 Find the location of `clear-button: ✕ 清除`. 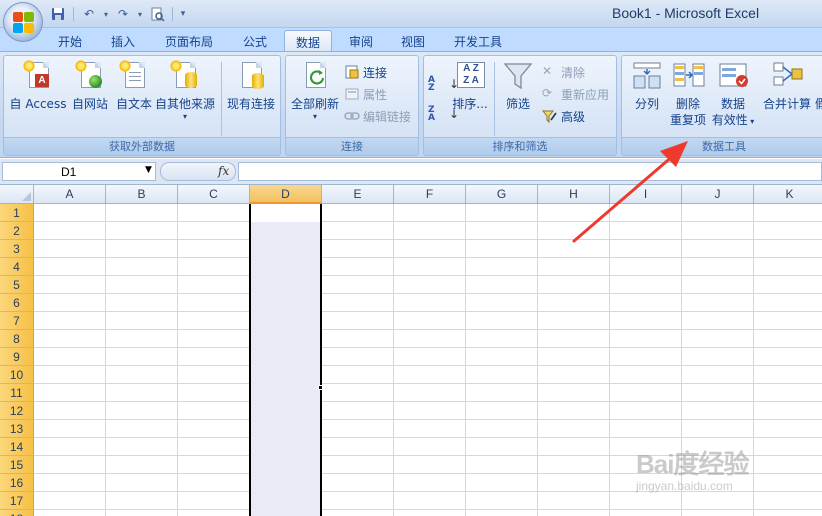

clear-button: ✕ 清除 is located at coordinates (563, 72).